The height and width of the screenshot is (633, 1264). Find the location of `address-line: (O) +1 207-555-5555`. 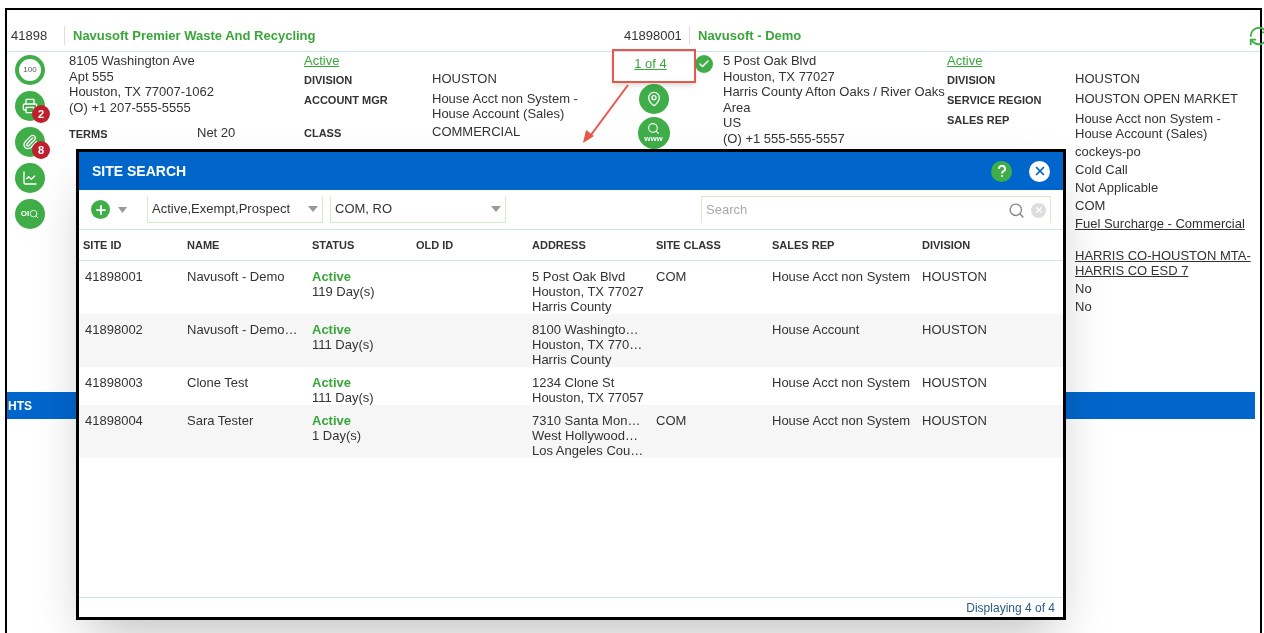

address-line: (O) +1 207-555-5555 is located at coordinates (130, 107).